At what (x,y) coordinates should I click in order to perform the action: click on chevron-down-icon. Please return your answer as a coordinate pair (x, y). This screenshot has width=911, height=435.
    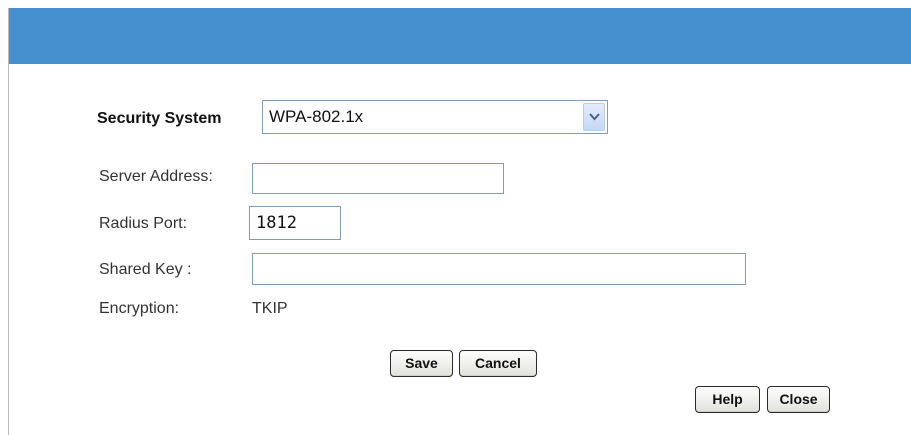
    Looking at the image, I should click on (594, 117).